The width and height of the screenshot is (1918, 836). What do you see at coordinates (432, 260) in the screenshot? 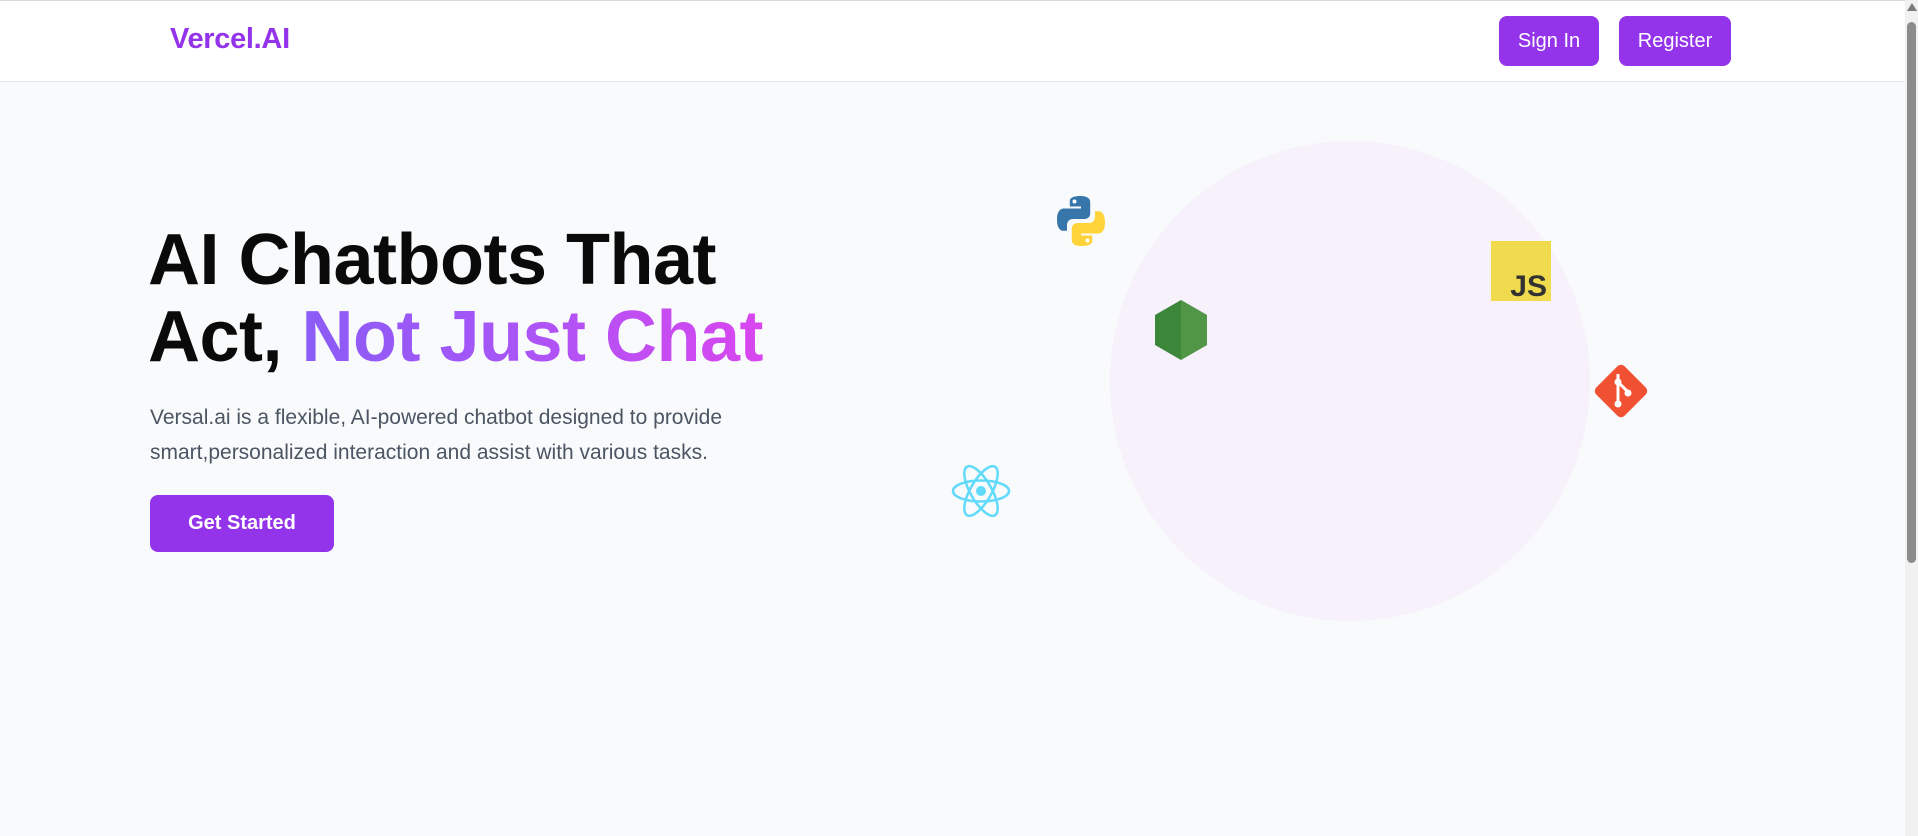
I see `hero-title-line1: AI Chatbots That` at bounding box center [432, 260].